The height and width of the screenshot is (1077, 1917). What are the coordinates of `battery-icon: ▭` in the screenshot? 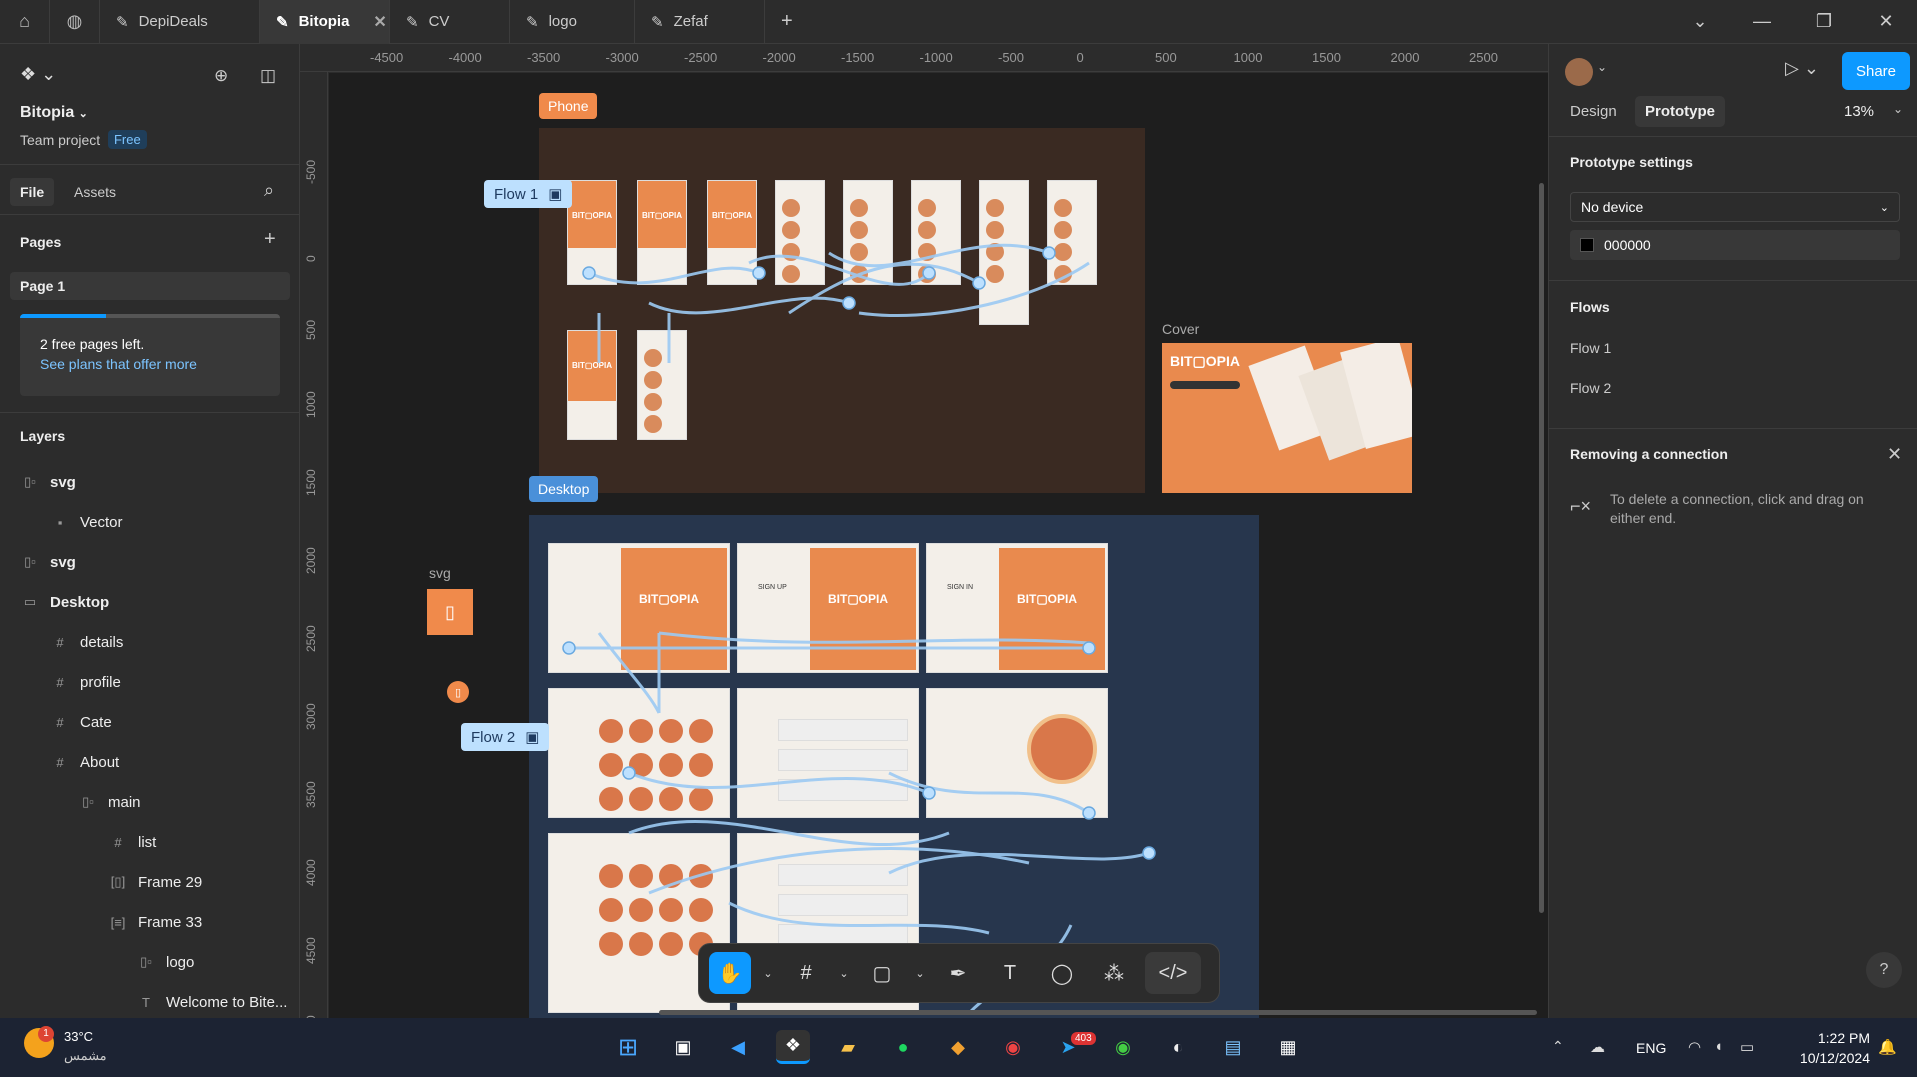 It's located at (1747, 1047).